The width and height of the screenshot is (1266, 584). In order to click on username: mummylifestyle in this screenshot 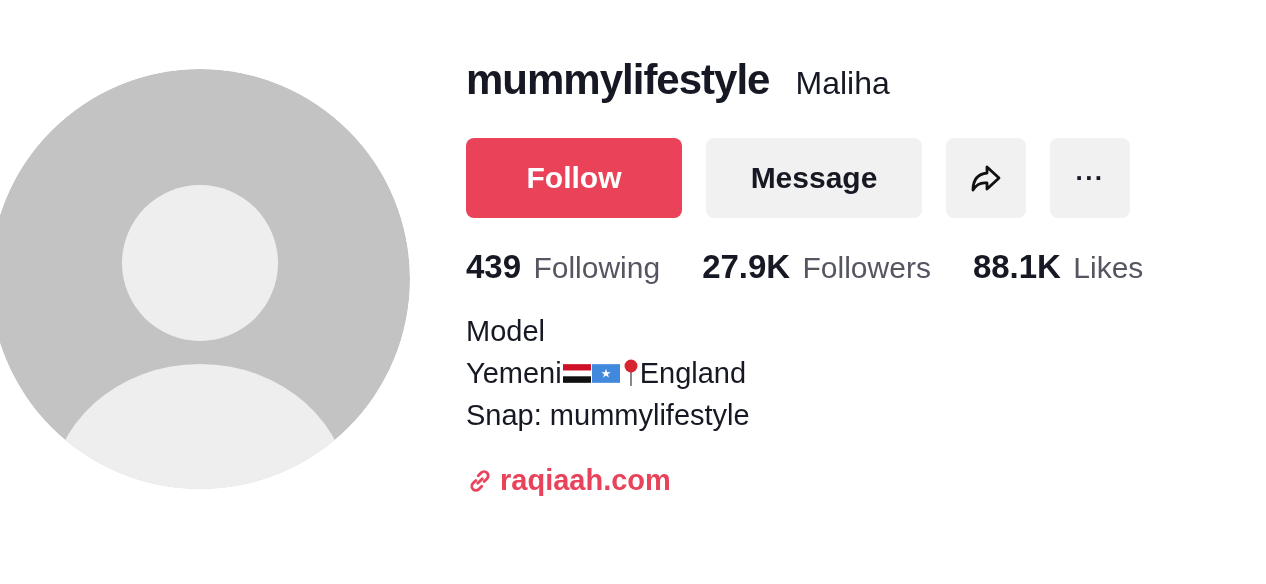, I will do `click(618, 80)`.